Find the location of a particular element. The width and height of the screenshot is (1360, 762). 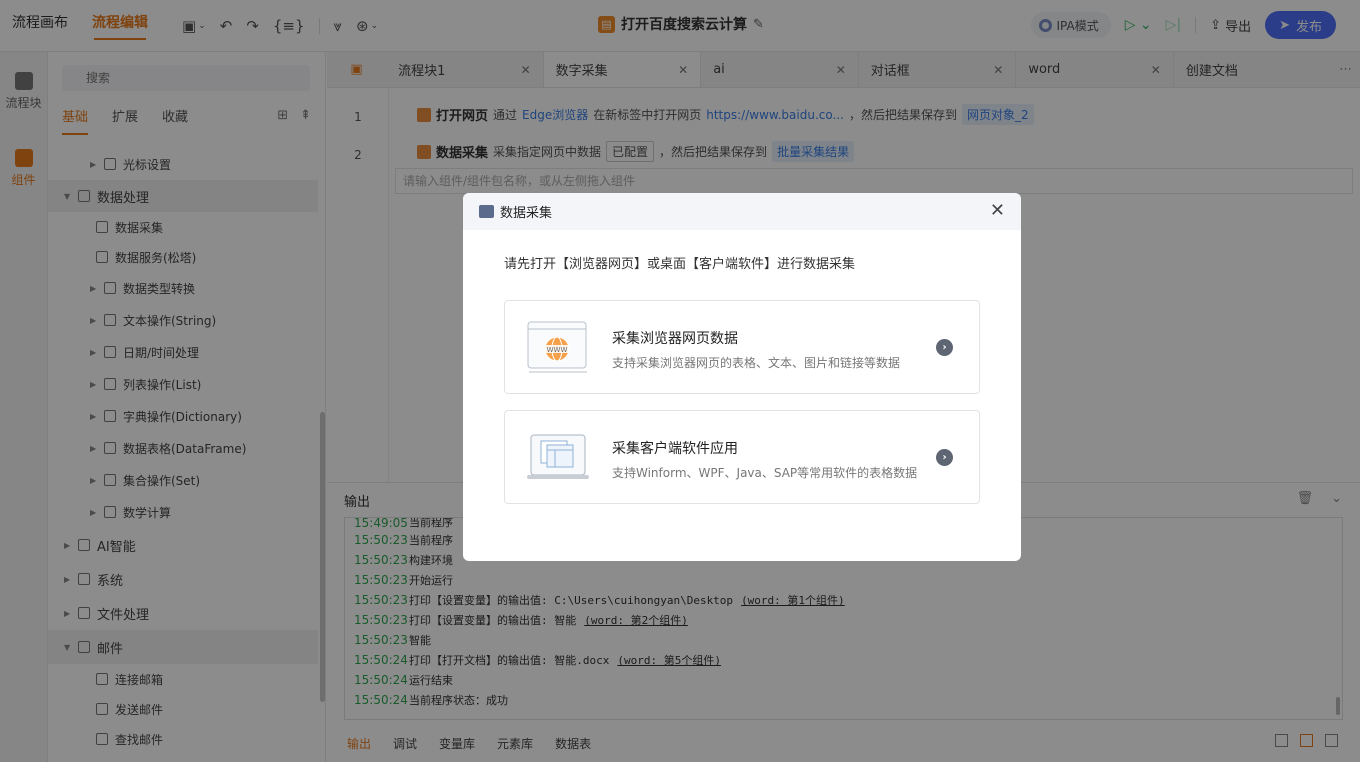

card-title: 采集浏览器网页数据 is located at coordinates (675, 339).